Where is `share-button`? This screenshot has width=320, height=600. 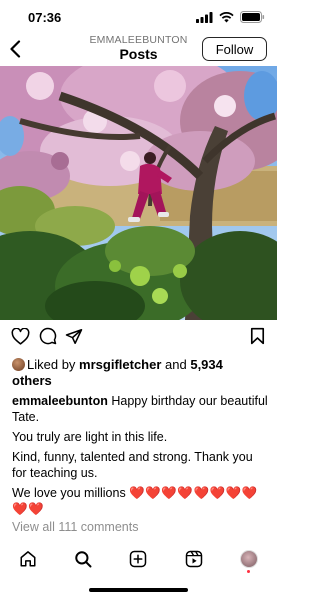 share-button is located at coordinates (74, 336).